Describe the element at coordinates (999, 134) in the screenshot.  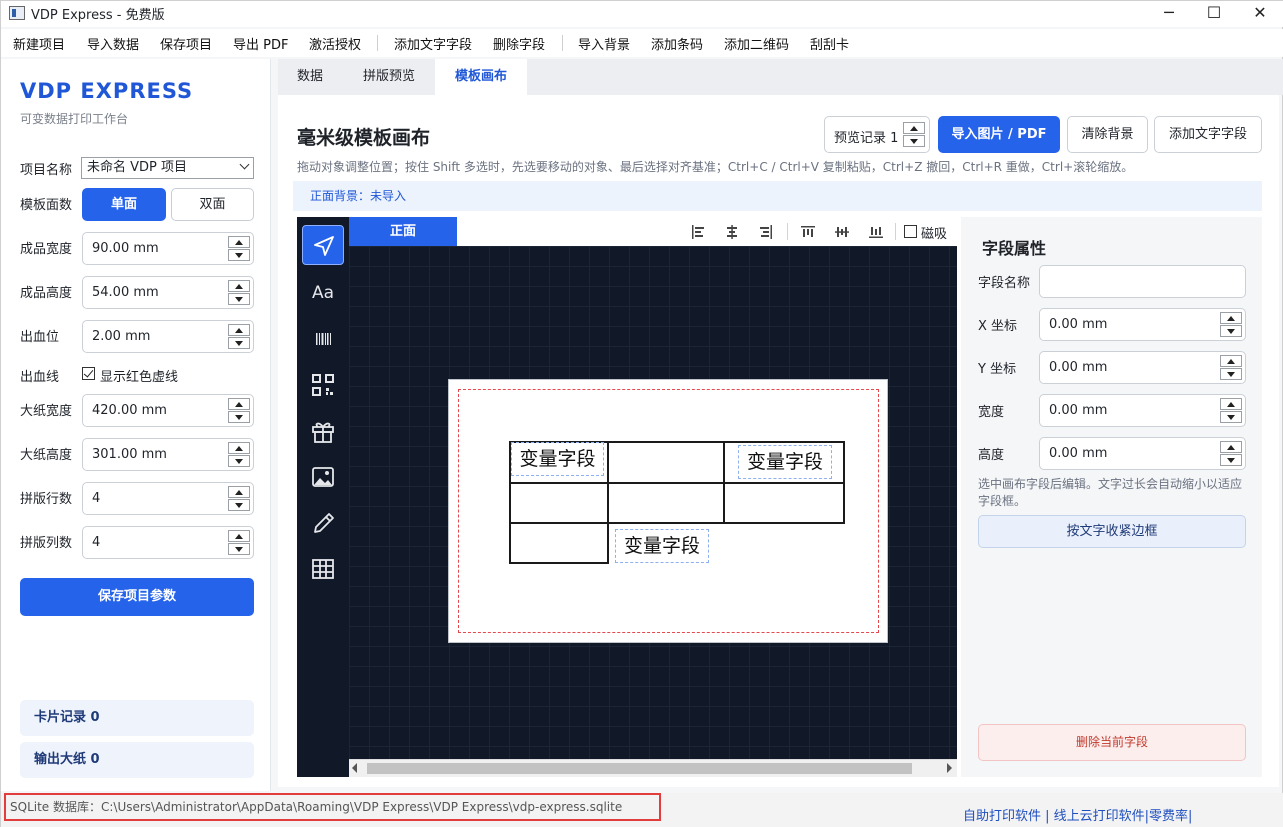
I see `import-image-pdf-button: 导入图片 / PDF` at that location.